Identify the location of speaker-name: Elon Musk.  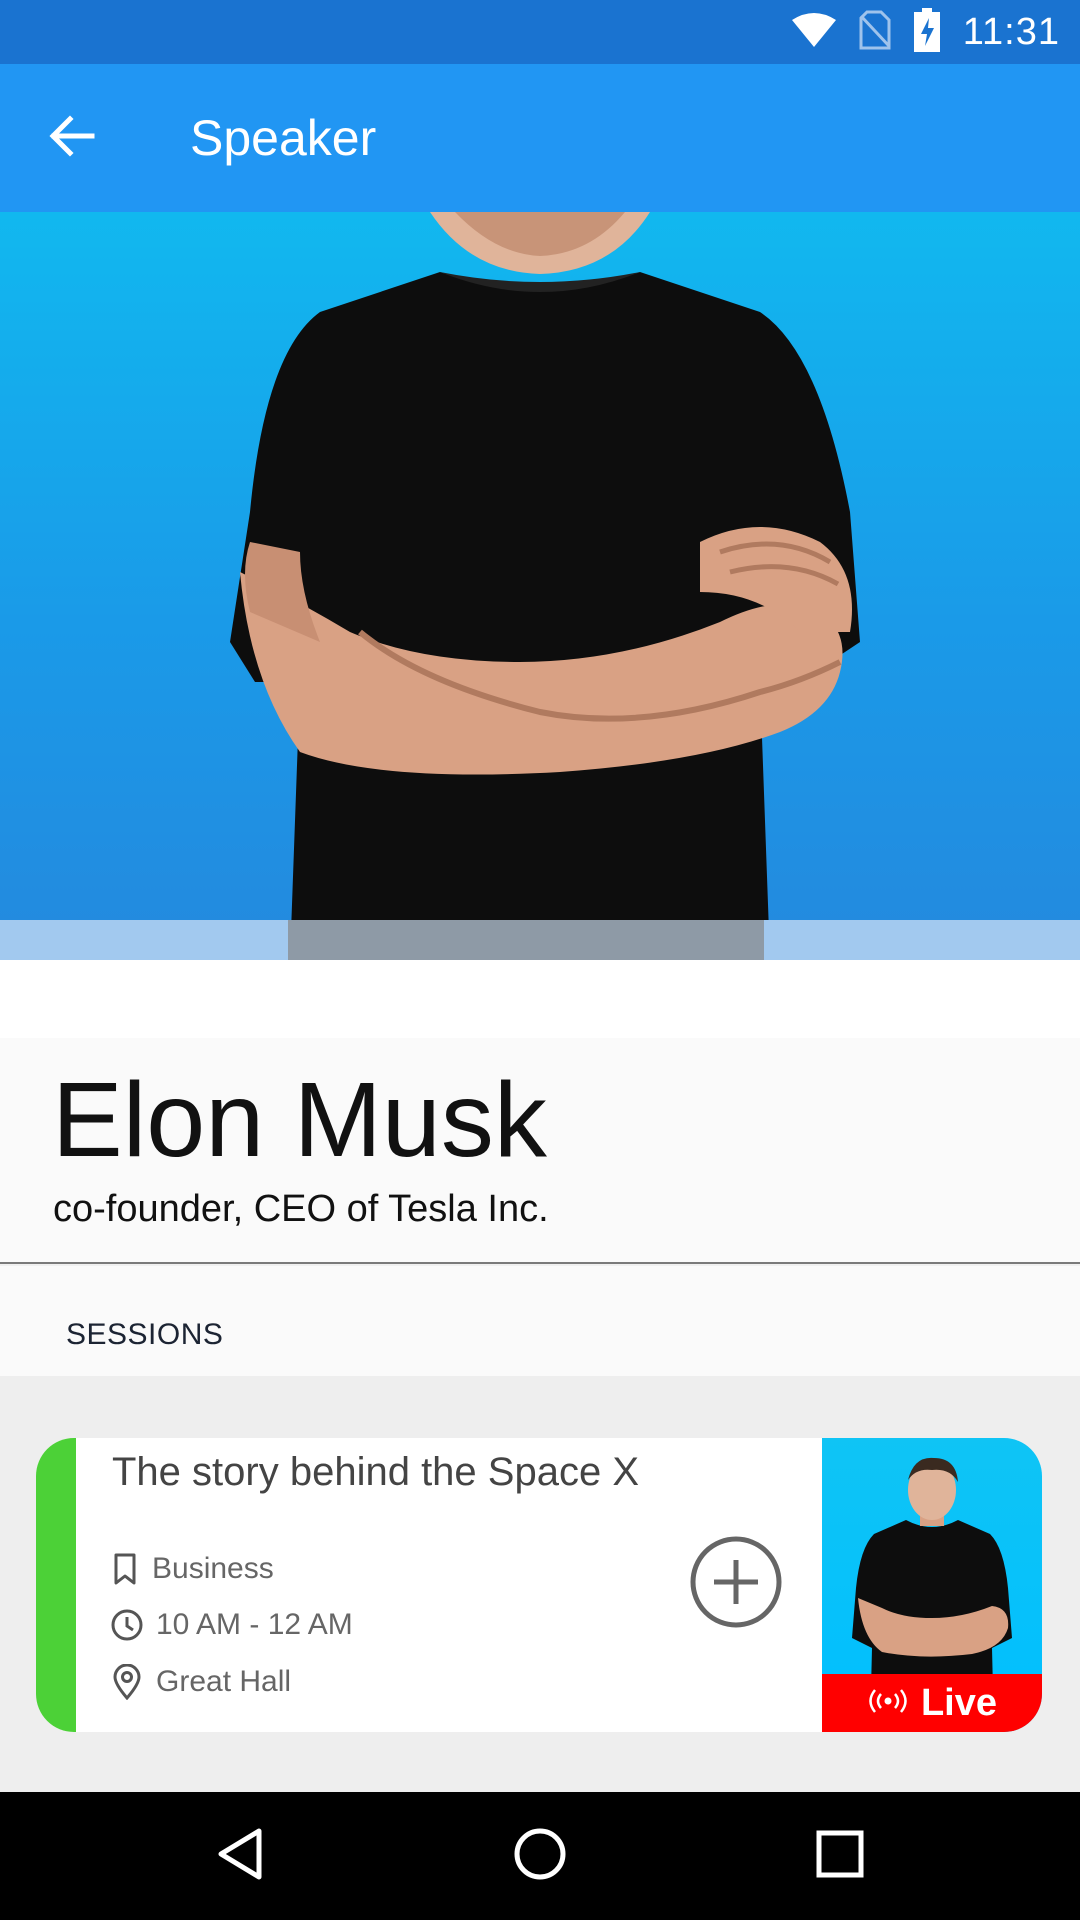
(299, 1120).